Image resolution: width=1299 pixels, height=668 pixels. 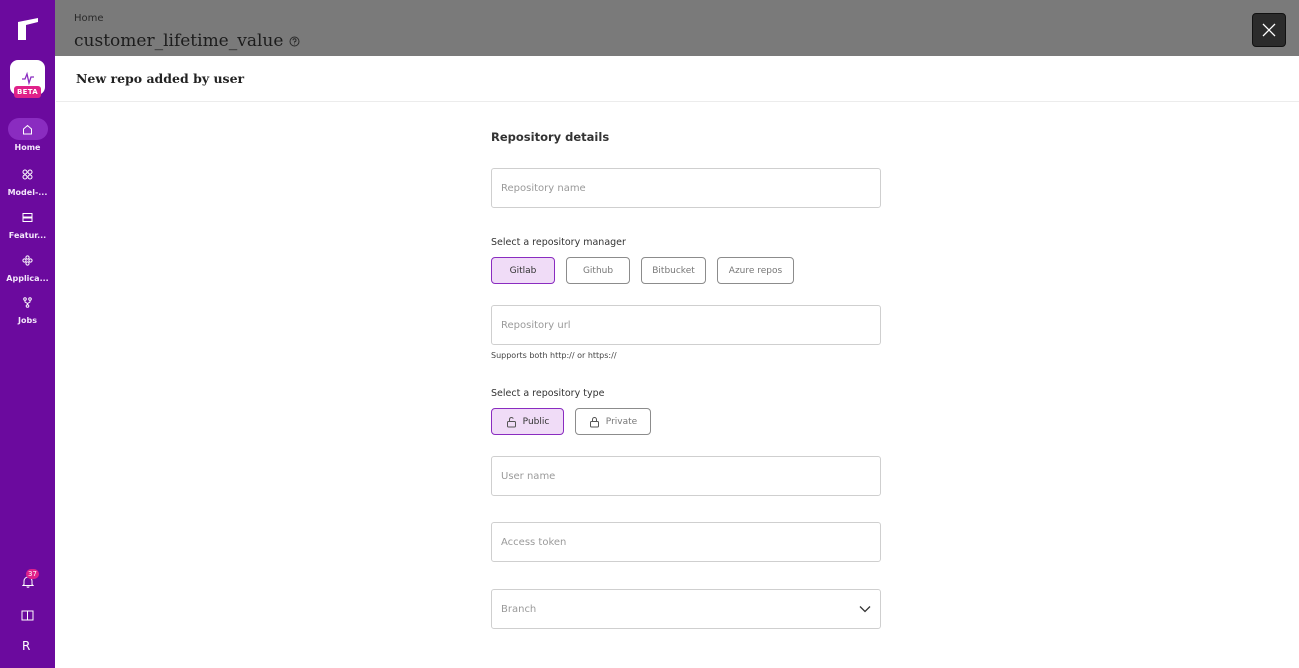 I want to click on repository-url-hint: Supports both http:// or https://, so click(x=554, y=355).